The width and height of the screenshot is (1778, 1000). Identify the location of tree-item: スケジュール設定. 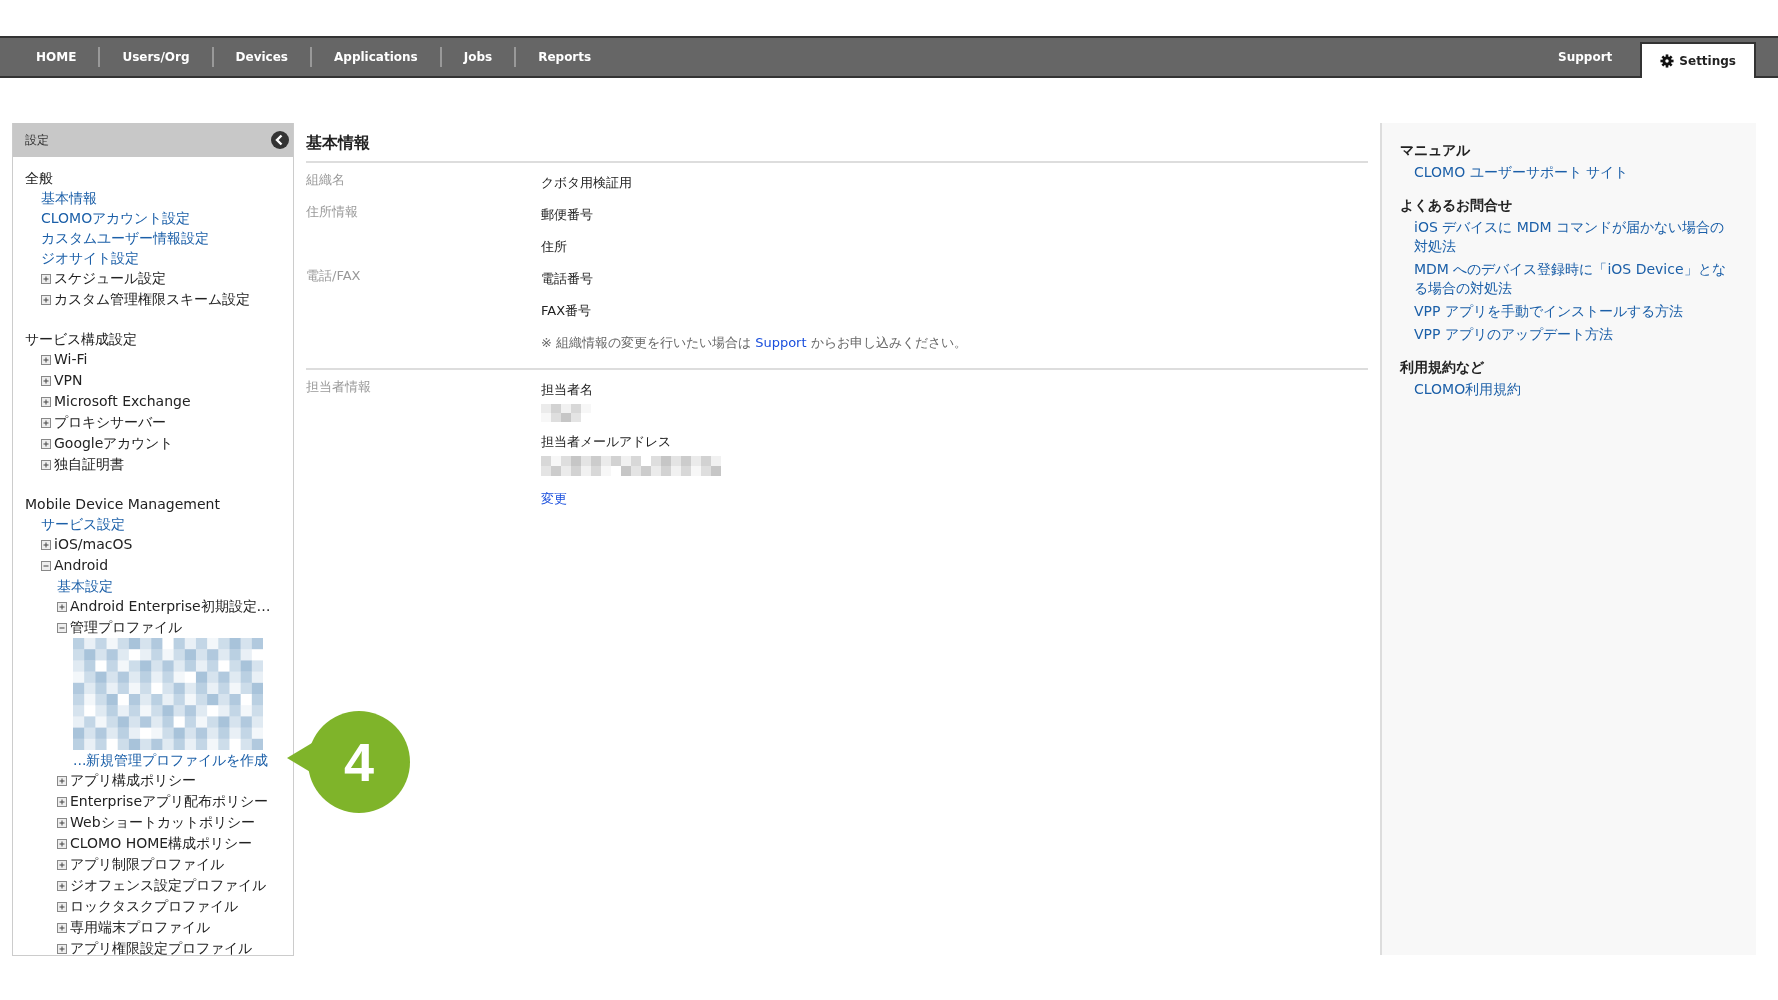
(167, 278).